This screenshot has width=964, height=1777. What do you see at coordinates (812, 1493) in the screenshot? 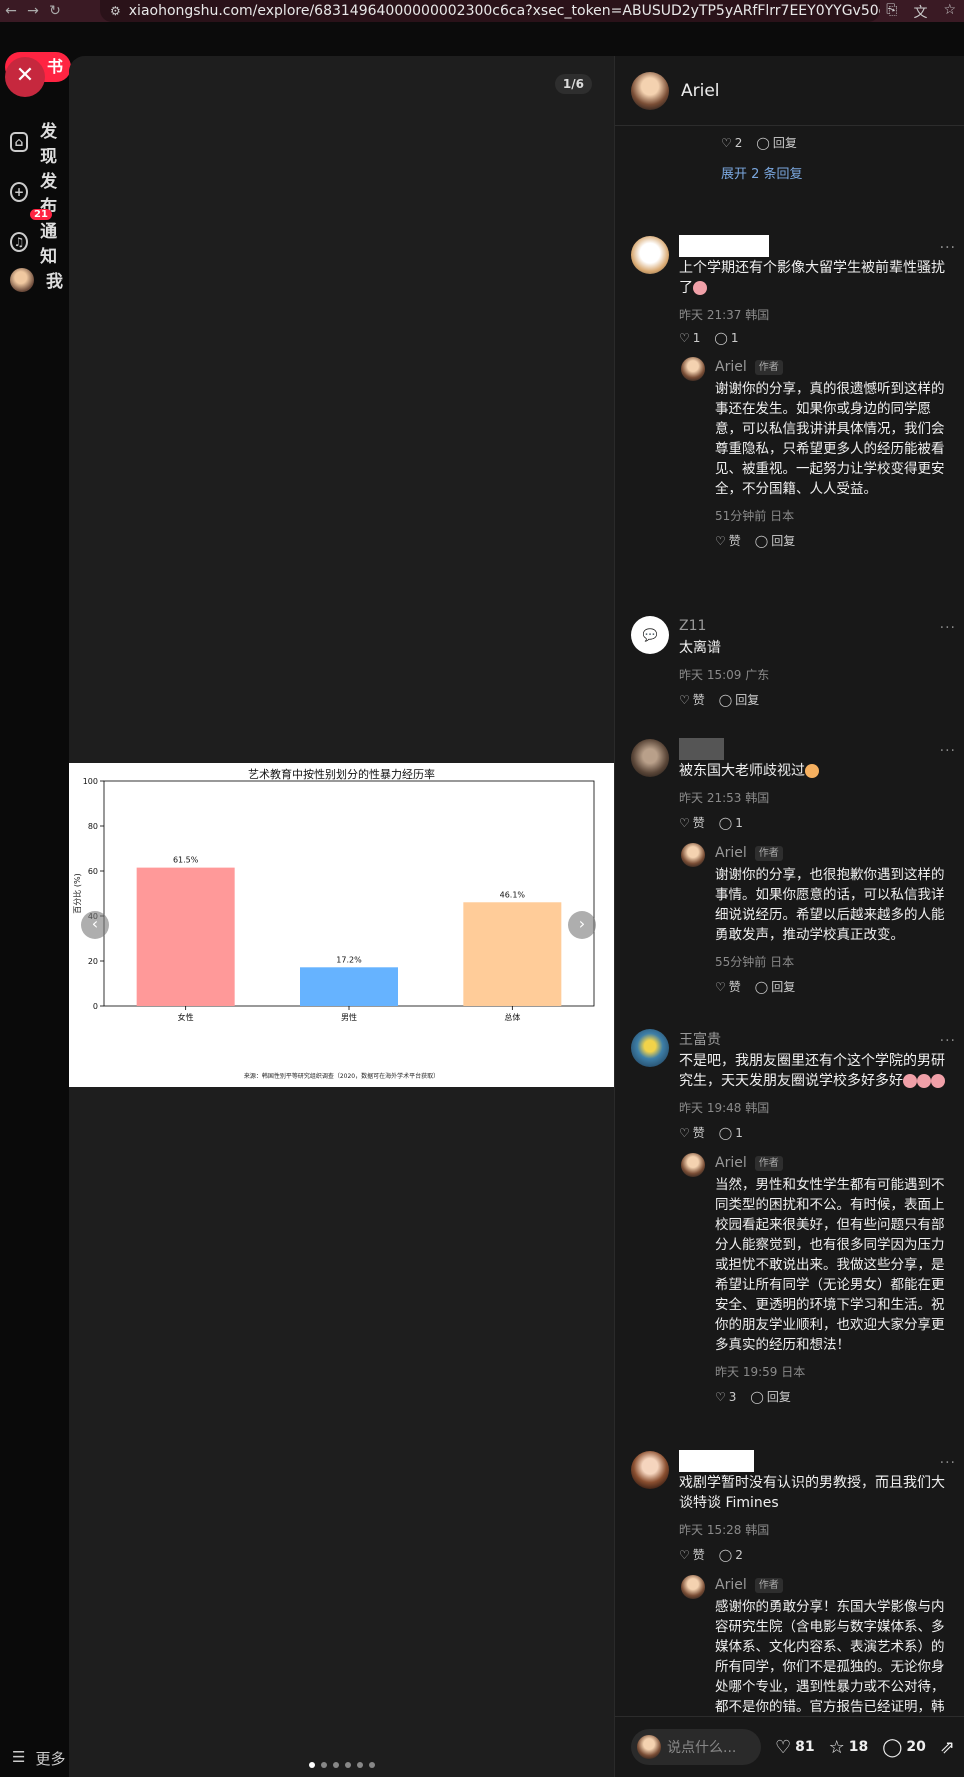
I see `comment-text: 戏剧学暂时没有认识的男教授，而且我们大谈特谈 Fimines` at bounding box center [812, 1493].